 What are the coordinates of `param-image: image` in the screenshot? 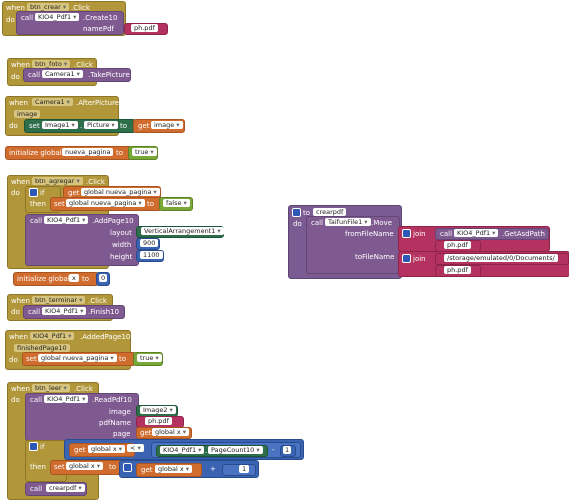 It's located at (27, 114).